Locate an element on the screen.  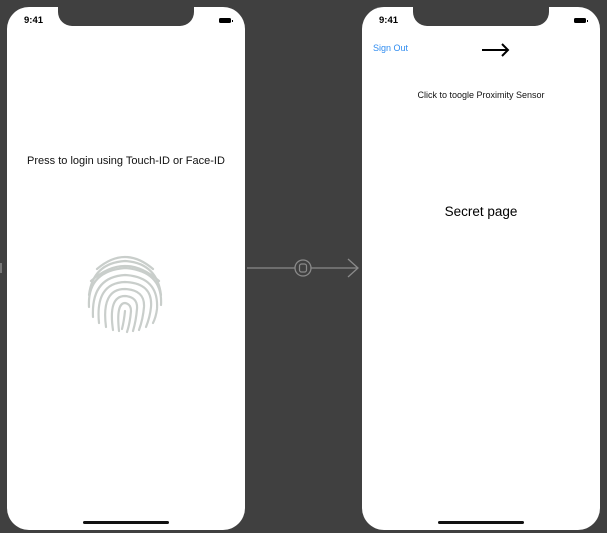
incoming-segue-edge is located at coordinates (1, 268).